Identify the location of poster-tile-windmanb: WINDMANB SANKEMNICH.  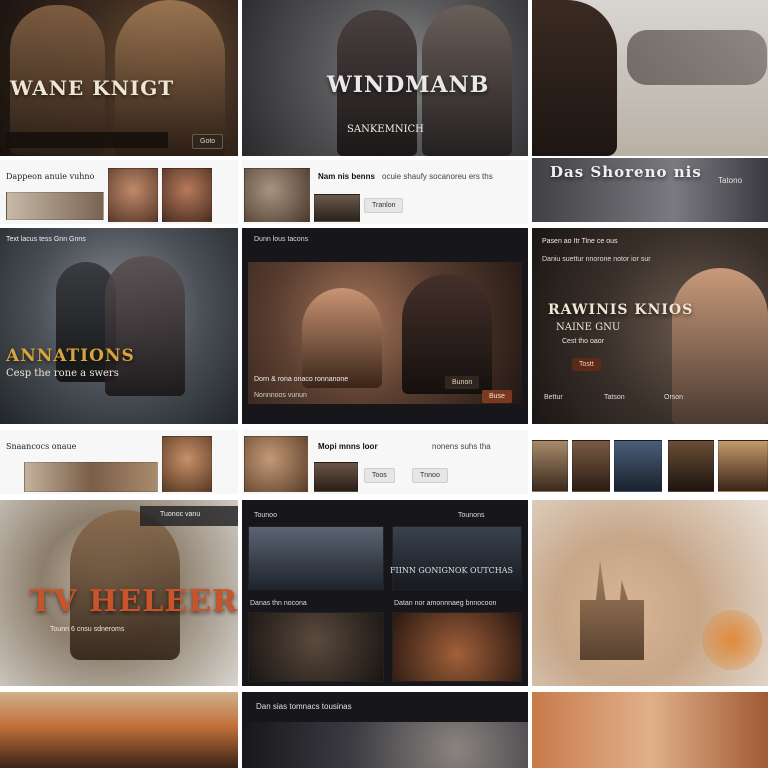
(385, 78).